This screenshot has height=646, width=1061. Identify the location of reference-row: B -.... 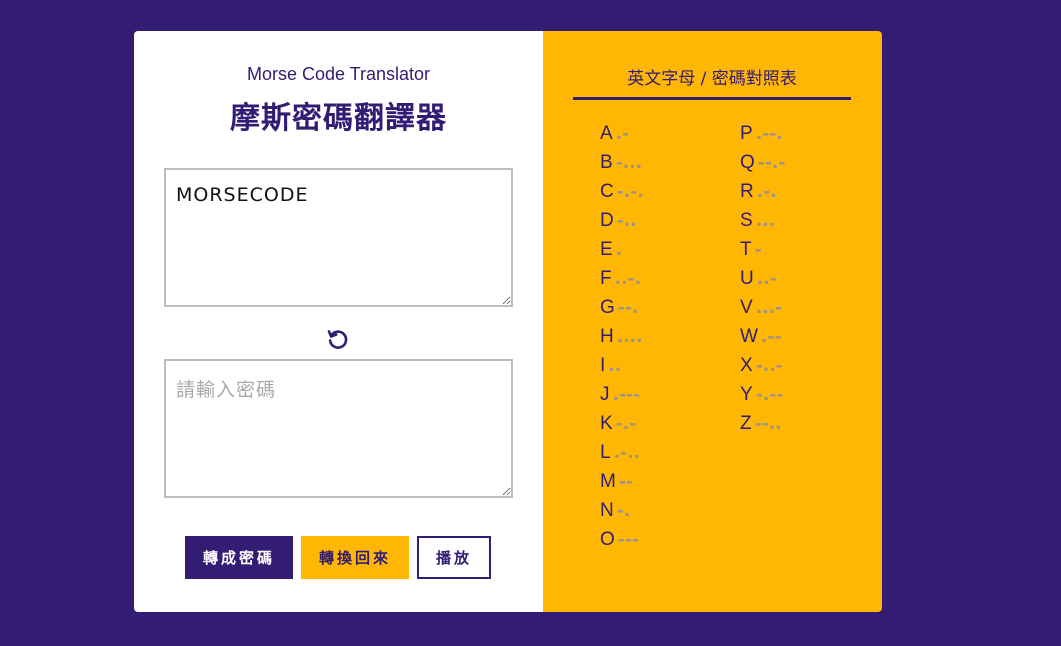
(622, 162).